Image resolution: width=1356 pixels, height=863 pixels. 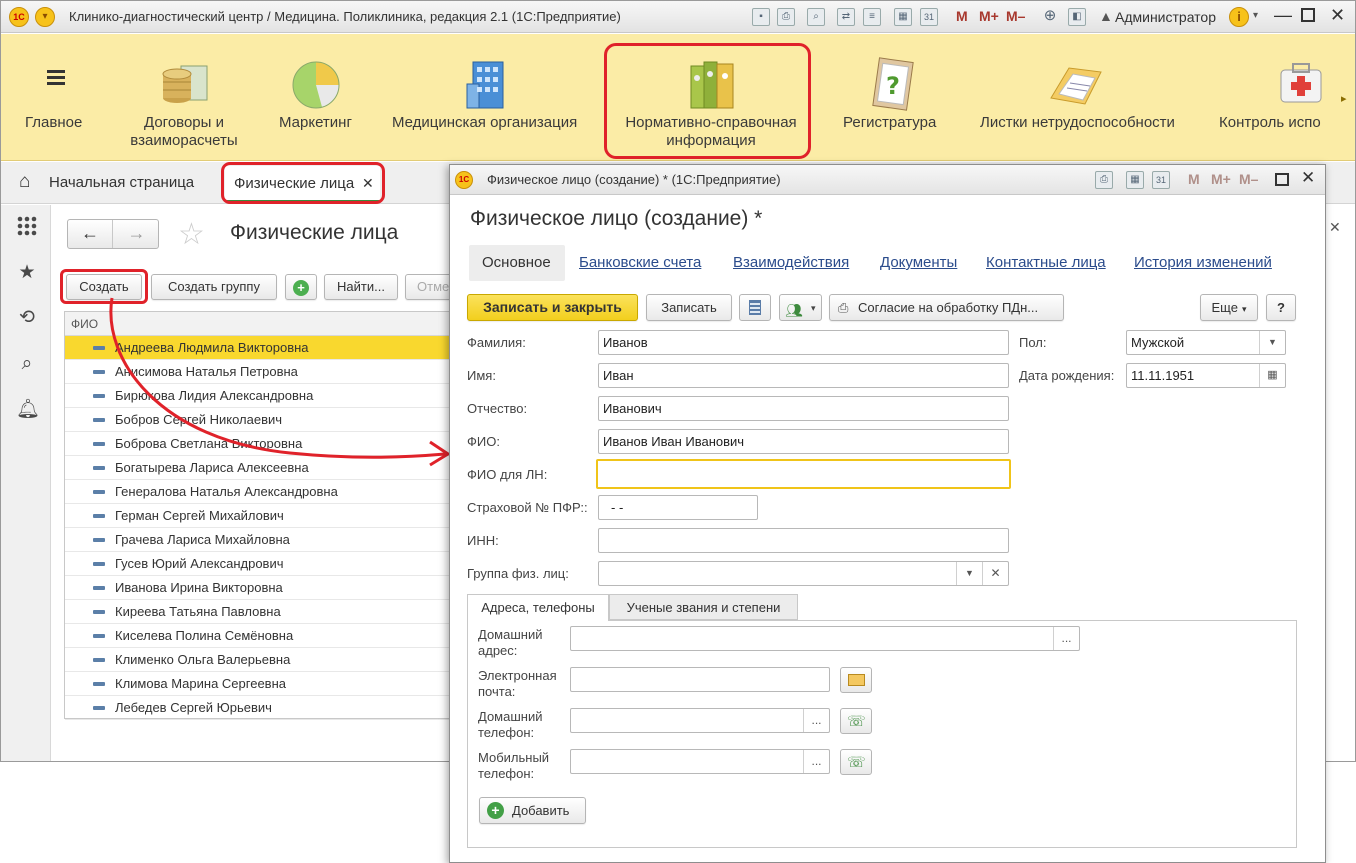 I want to click on list-item: Киреева Татьяна Павловна, so click(x=265, y=612).